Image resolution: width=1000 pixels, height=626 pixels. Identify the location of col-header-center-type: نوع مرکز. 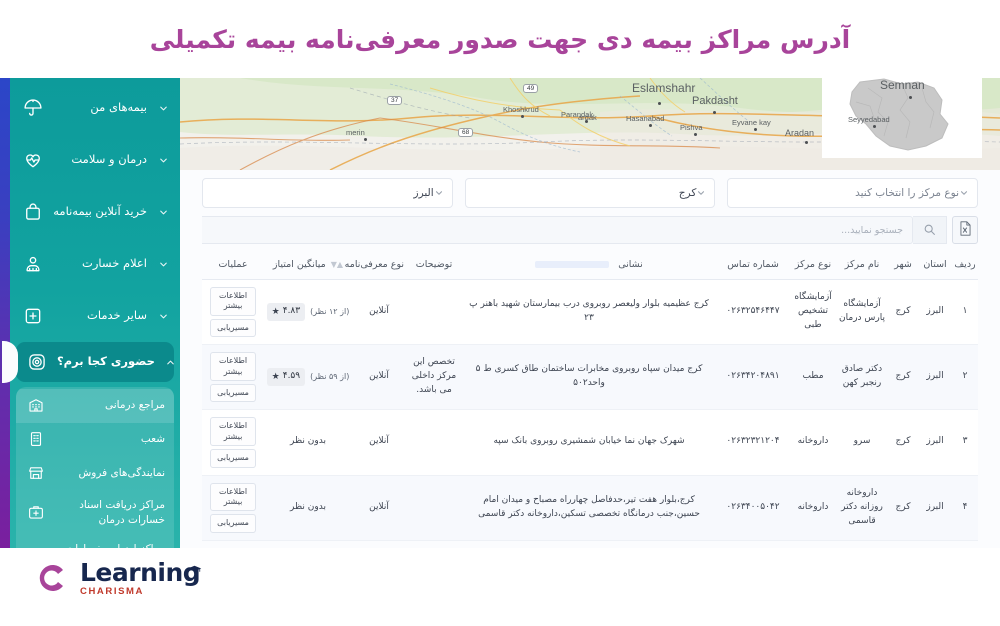
(813, 266).